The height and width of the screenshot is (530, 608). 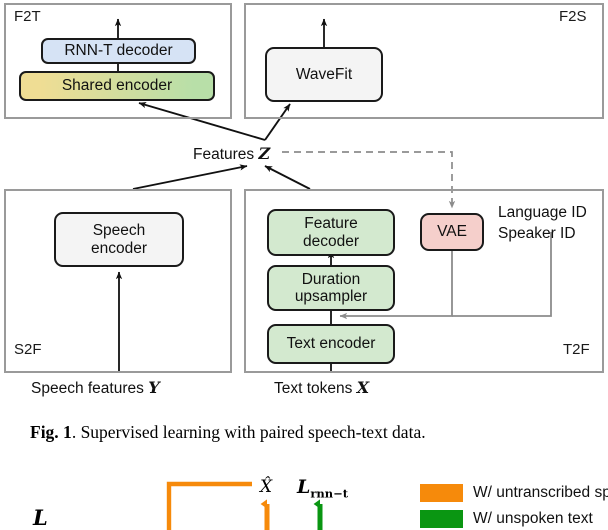 What do you see at coordinates (51, 432) in the screenshot?
I see `caption-number: Fig. 1` at bounding box center [51, 432].